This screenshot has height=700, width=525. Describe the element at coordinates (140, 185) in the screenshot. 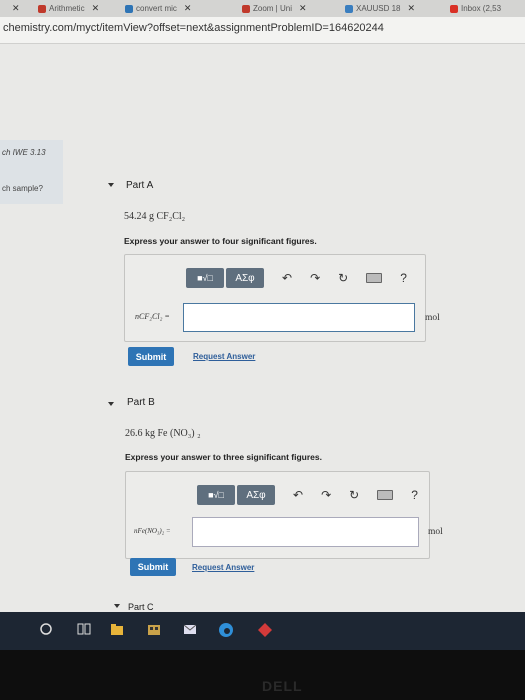

I see `part-a-title: Part A` at that location.